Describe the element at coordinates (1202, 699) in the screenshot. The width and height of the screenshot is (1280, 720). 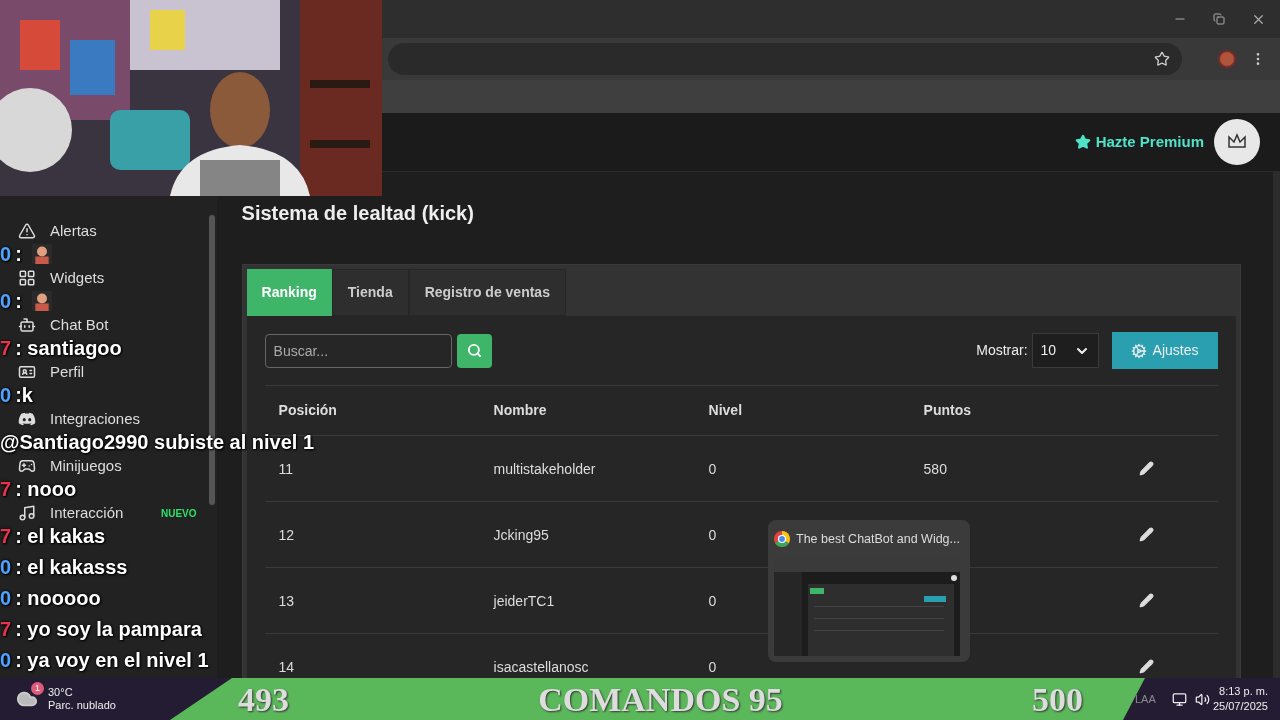
I see `volume-icon` at that location.